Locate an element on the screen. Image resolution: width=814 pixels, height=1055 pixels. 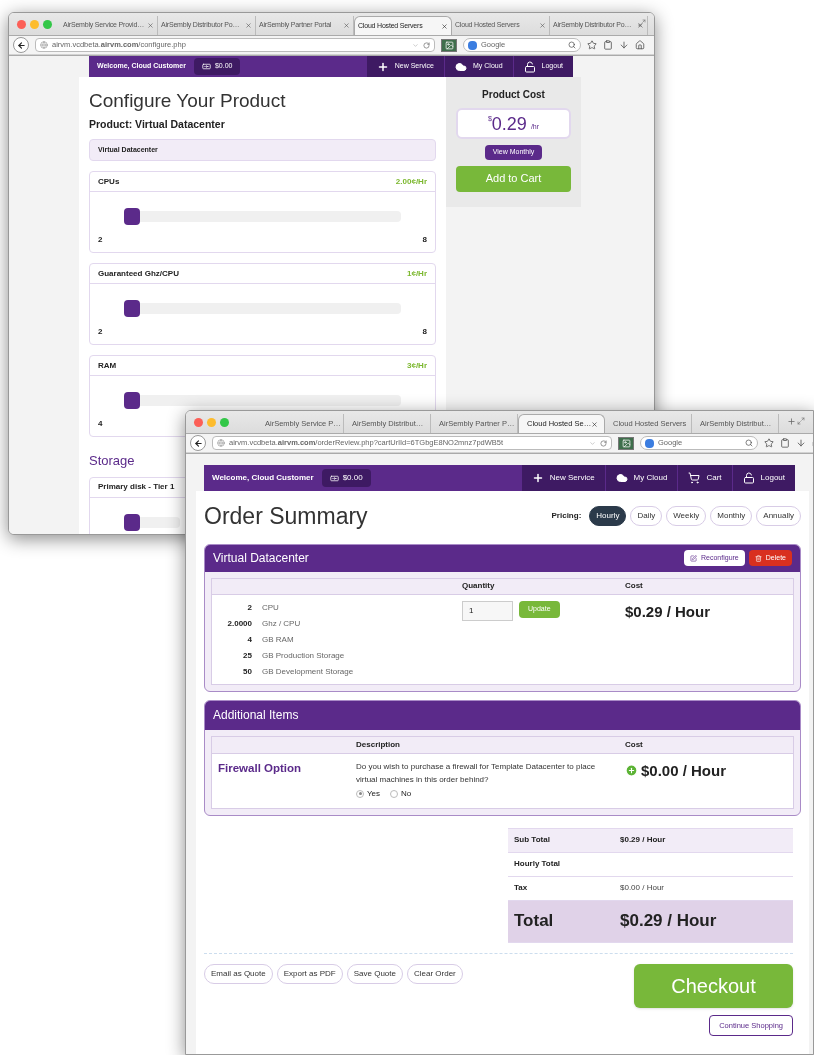
action-button: Export as PDF is located at coordinates (309, 973).